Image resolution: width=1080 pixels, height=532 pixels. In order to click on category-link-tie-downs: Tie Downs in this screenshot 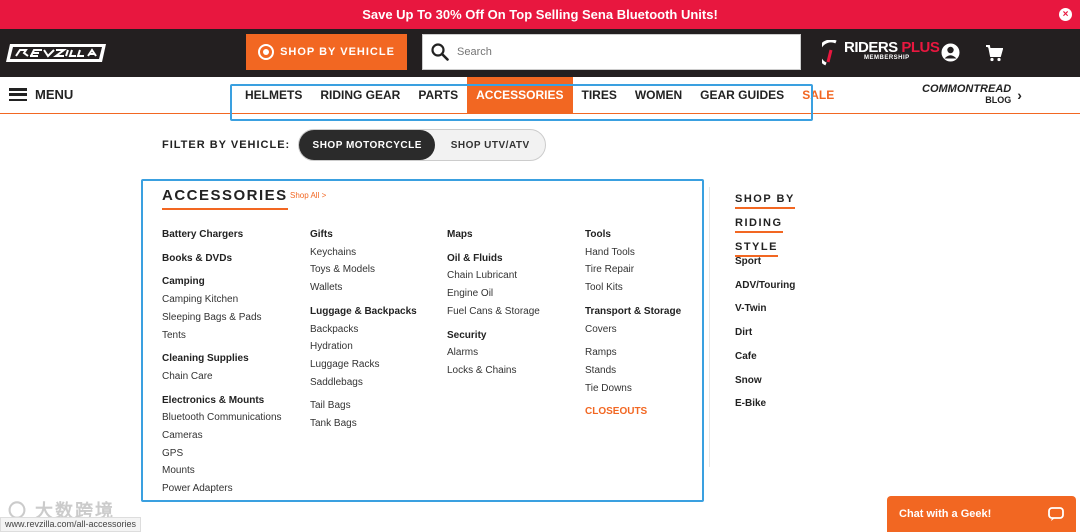, I will do `click(633, 389)`.